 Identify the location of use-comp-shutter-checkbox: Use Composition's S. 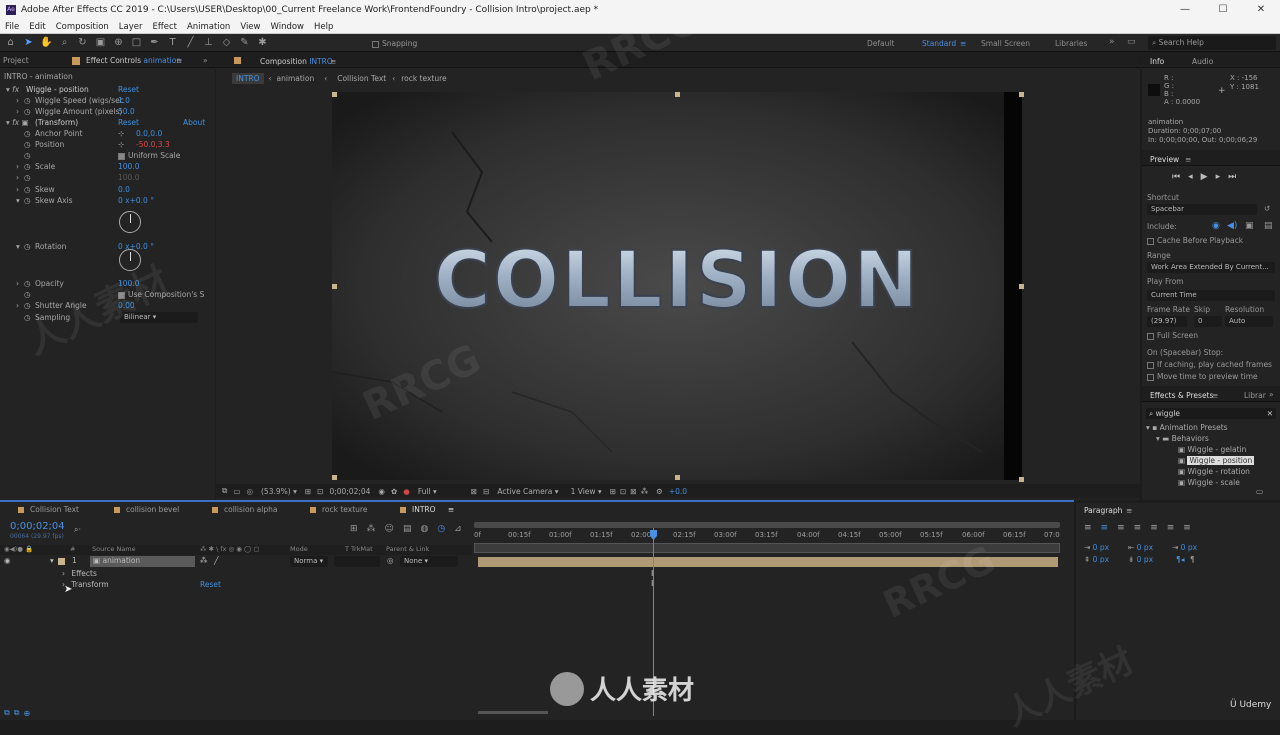
(161, 294).